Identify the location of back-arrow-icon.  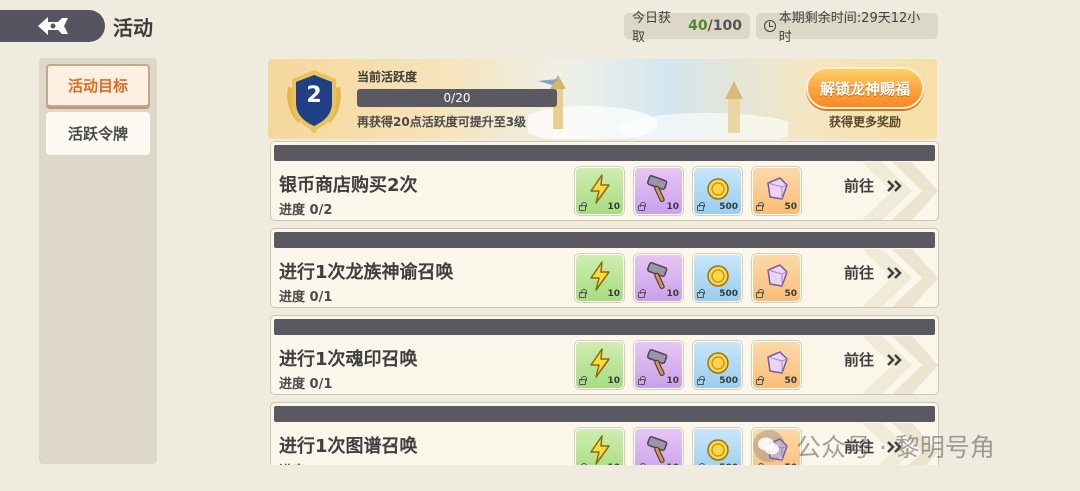
(52, 26).